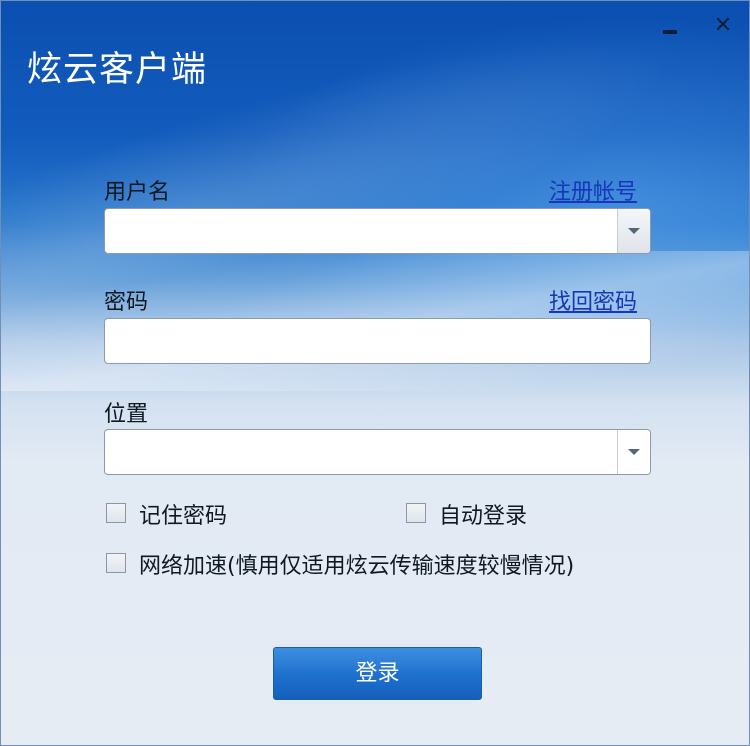  I want to click on password-input, so click(365, 342).